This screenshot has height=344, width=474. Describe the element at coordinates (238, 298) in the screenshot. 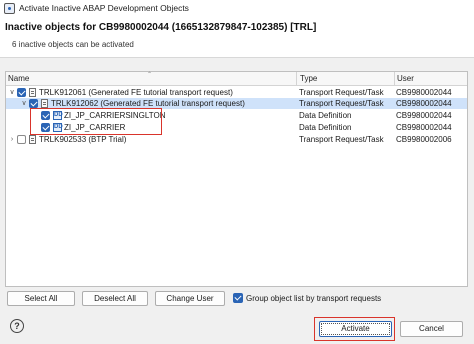

I see `group-by-transport-checkbox` at that location.